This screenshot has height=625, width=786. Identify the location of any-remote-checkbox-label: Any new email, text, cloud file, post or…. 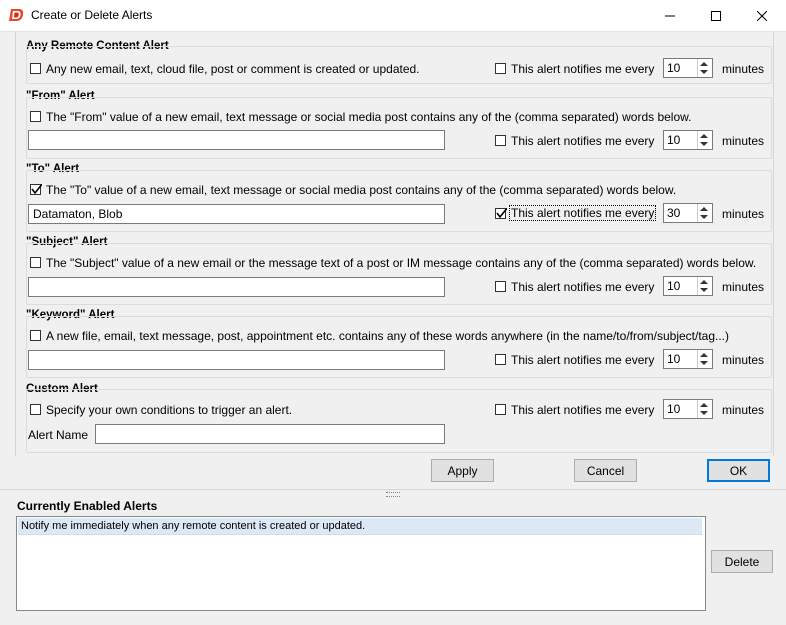
(233, 69).